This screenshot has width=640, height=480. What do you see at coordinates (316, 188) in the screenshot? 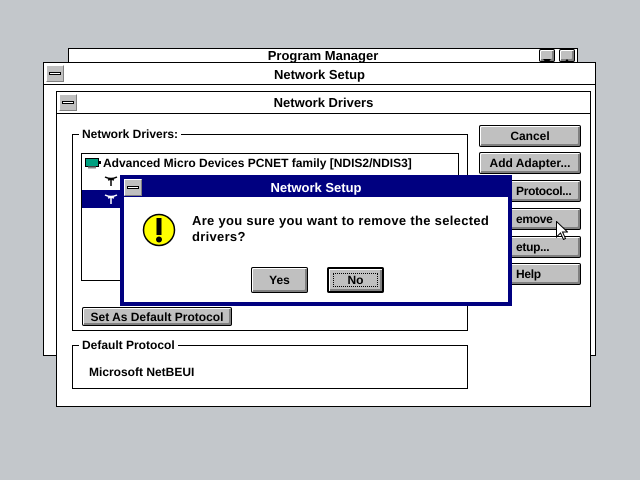
I see `dialog-title: Network Setup` at bounding box center [316, 188].